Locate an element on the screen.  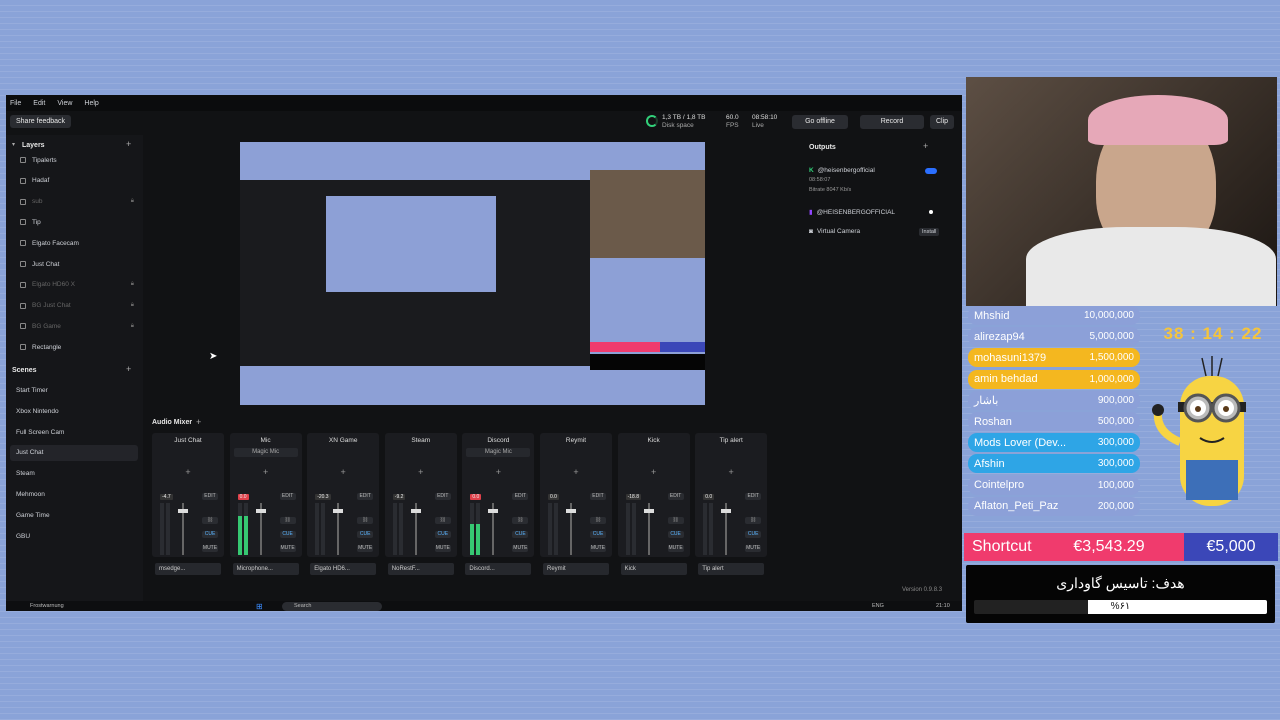
output-twitch: ▮ @HEISENBERGOFFICIAL is located at coordinates (871, 212).